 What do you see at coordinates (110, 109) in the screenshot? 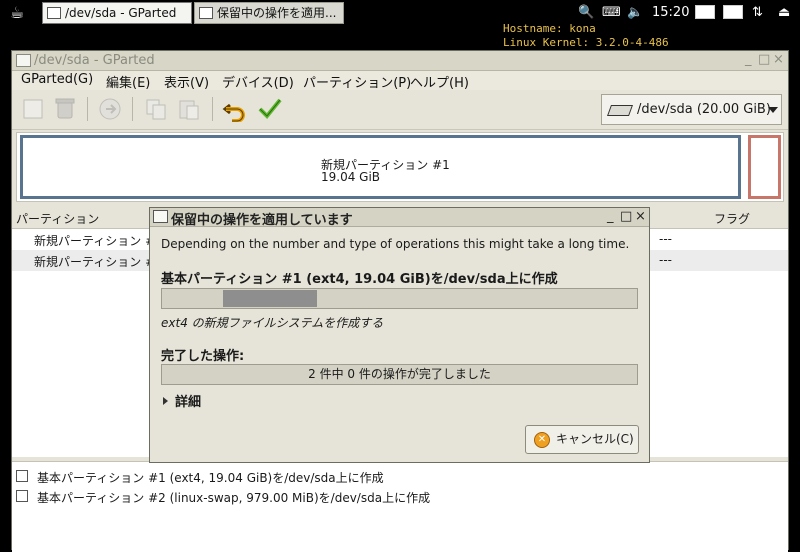
I see `resize-icon` at bounding box center [110, 109].